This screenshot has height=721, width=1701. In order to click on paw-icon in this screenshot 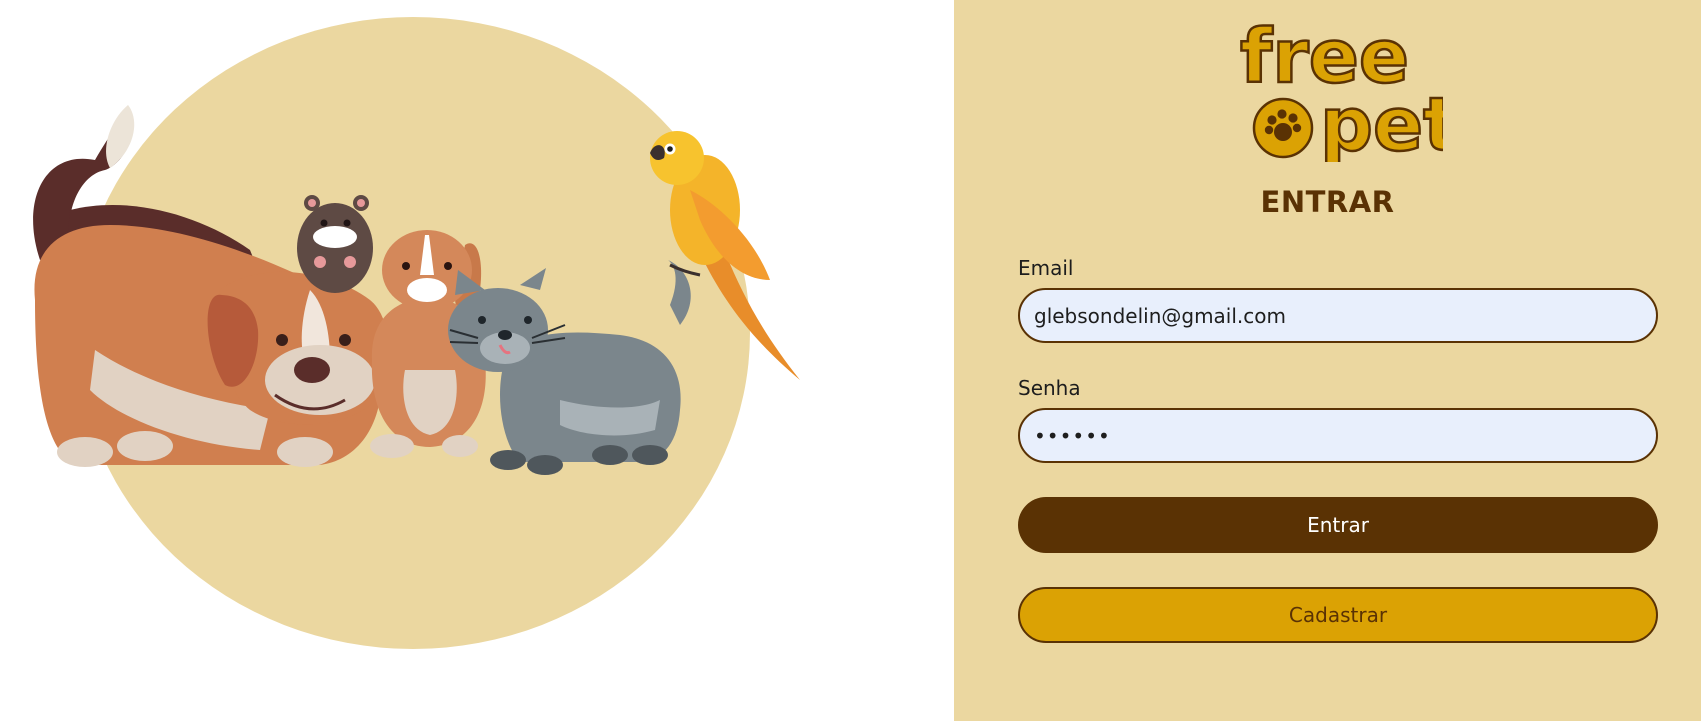, I will do `click(1283, 128)`.